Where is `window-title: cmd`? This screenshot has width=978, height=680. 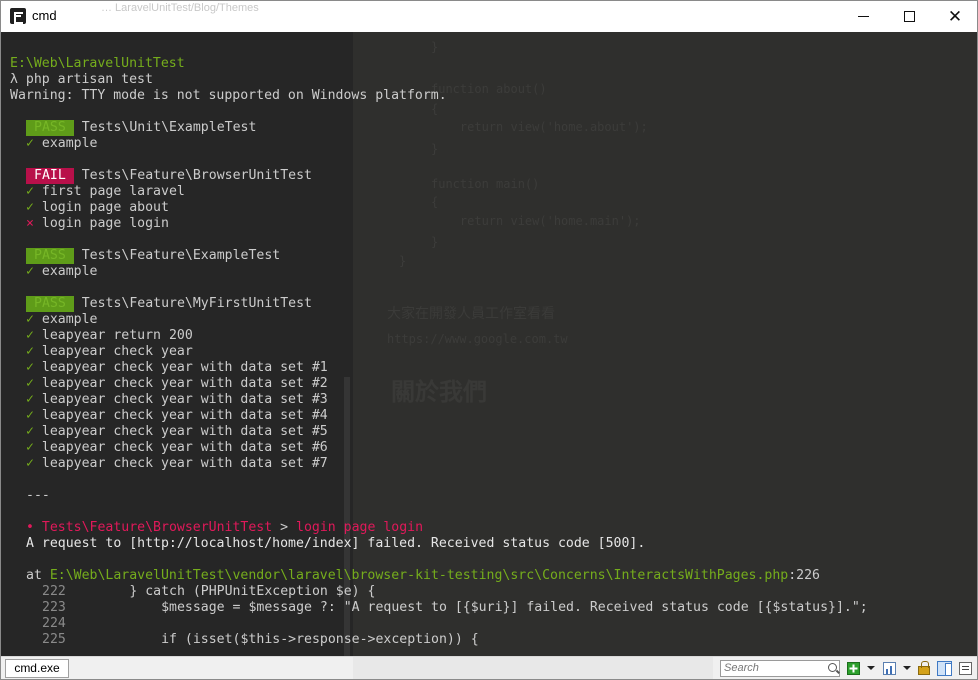 window-title: cmd is located at coordinates (44, 15).